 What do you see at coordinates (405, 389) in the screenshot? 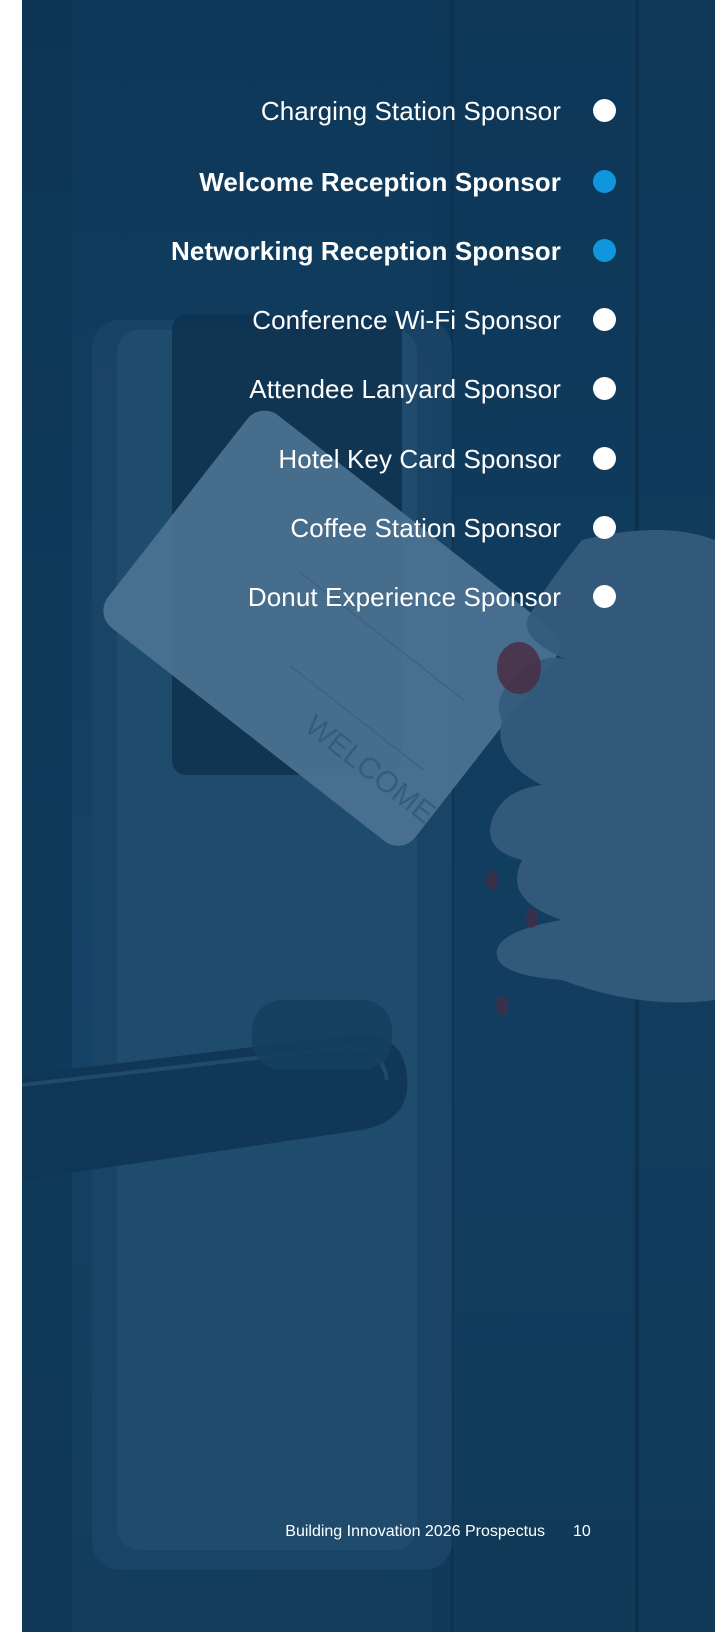
I see `menu-item-label: Attendee Lanyard Sponsor` at bounding box center [405, 389].